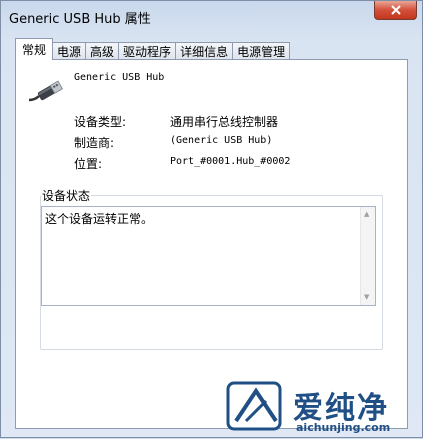 This screenshot has width=423, height=439. What do you see at coordinates (119, 77) in the screenshot?
I see `device-name: Generic USB Hub` at bounding box center [119, 77].